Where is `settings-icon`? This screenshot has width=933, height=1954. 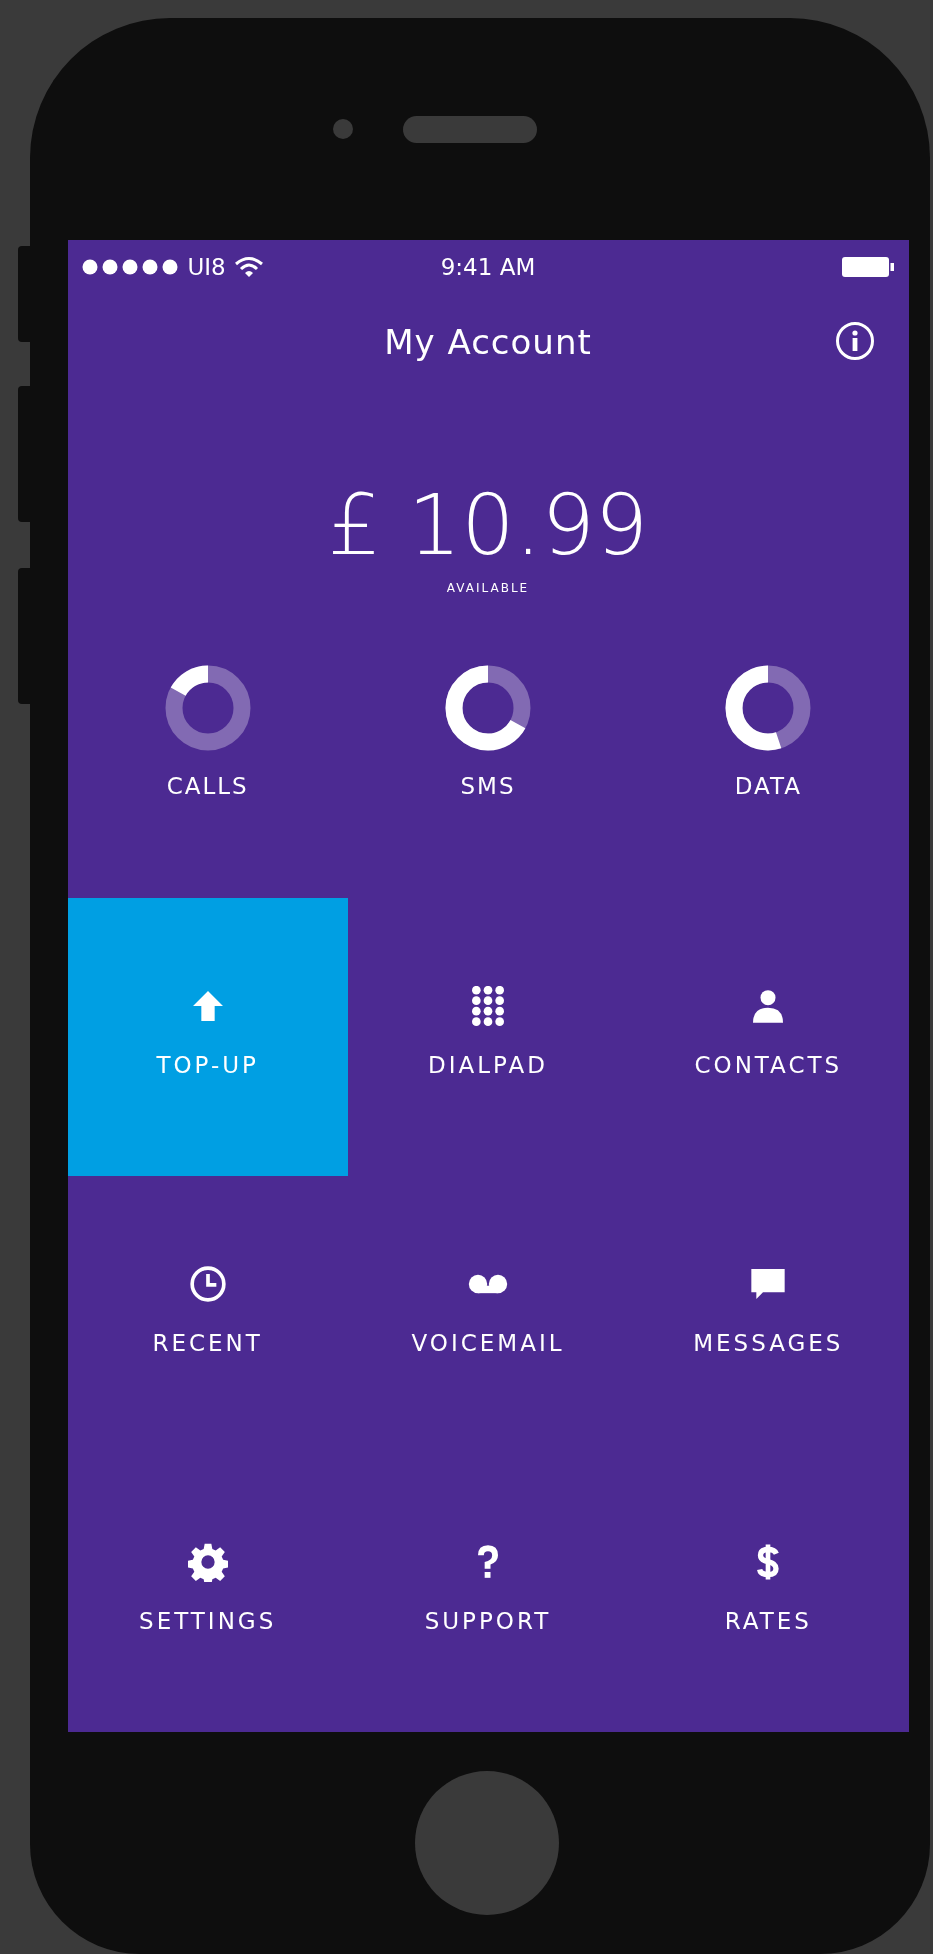
settings-icon is located at coordinates (207, 1562).